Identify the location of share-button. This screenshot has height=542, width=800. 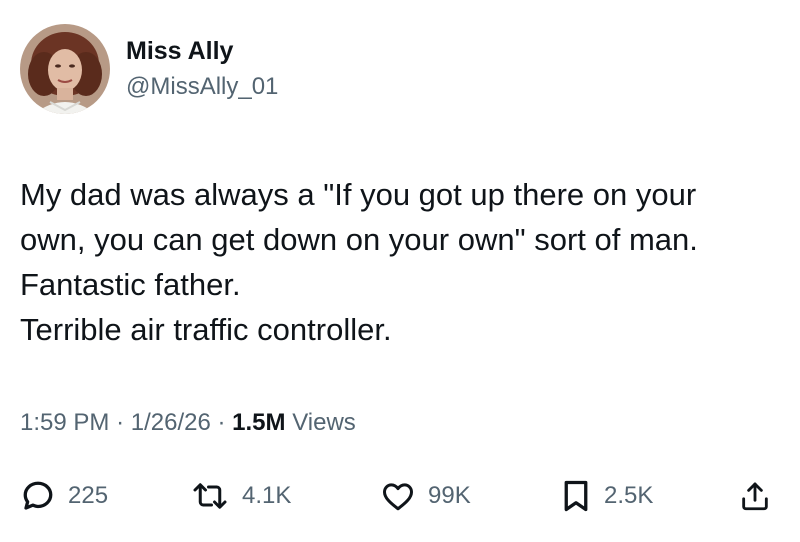
(755, 496).